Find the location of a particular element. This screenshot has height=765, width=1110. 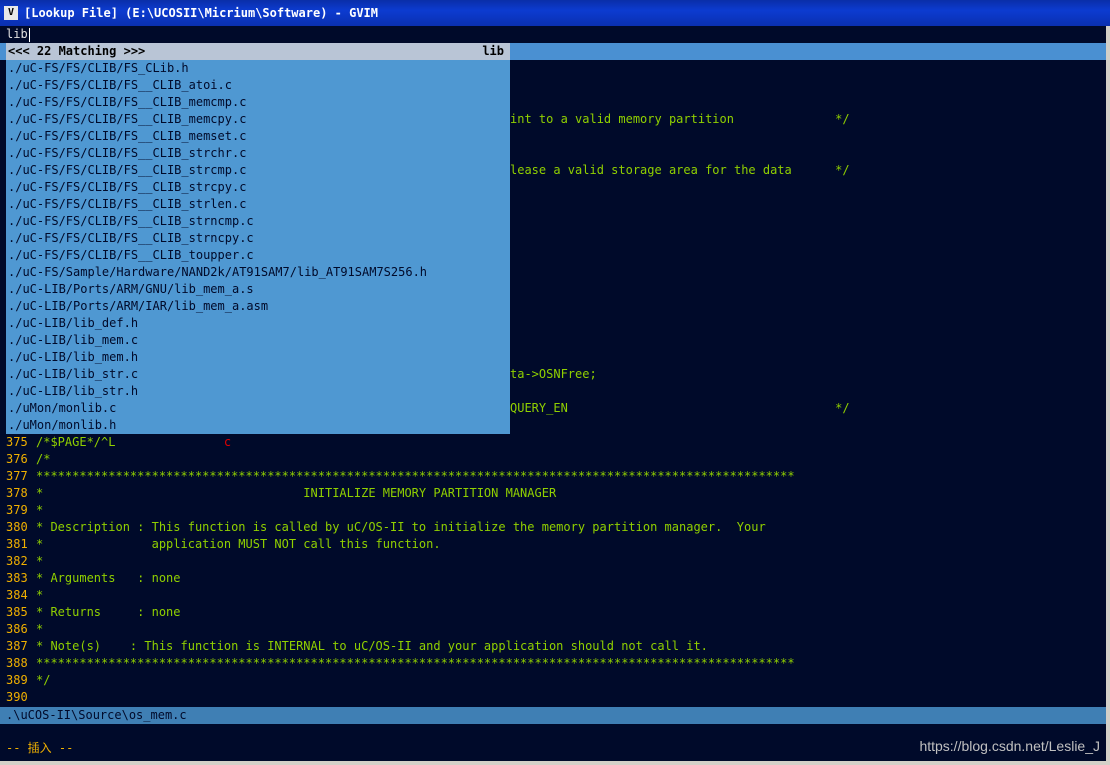

code-line: 384 * is located at coordinates (556, 595).